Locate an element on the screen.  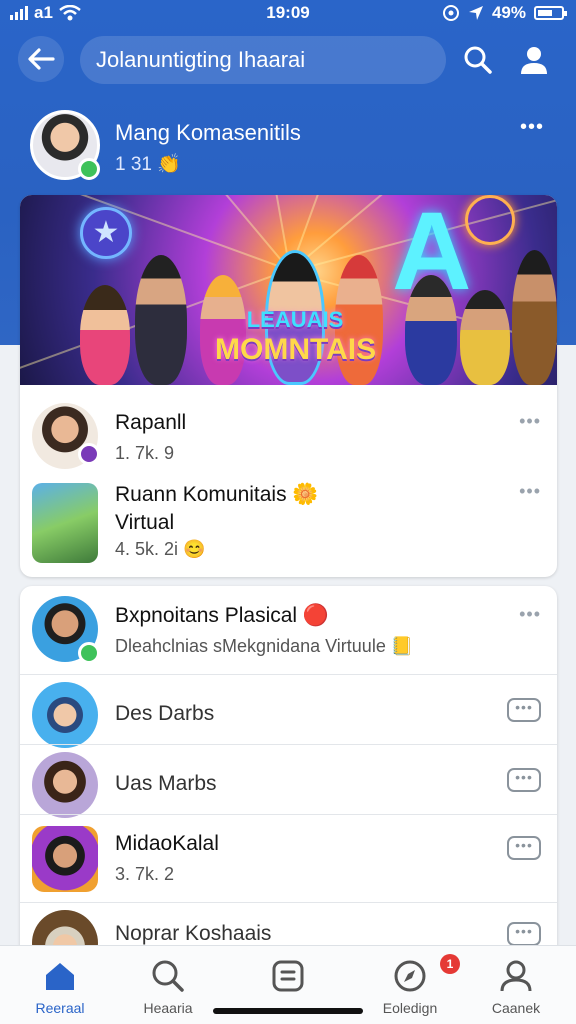
item-name: Ruann Komunitais 🌼 is located at coordinates (217, 494).